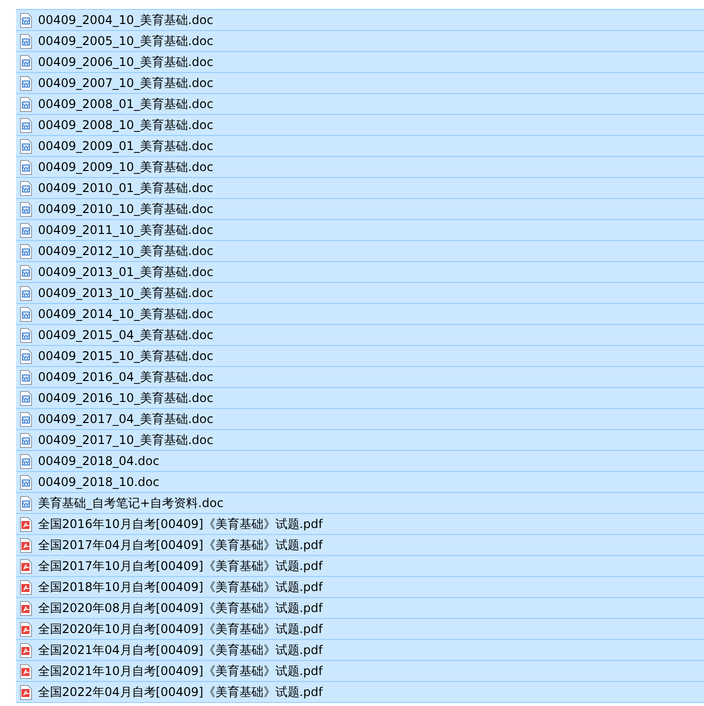 This screenshot has width=704, height=706. Describe the element at coordinates (360, 461) in the screenshot. I see `file-row: 00409_2018_04.doc` at that location.